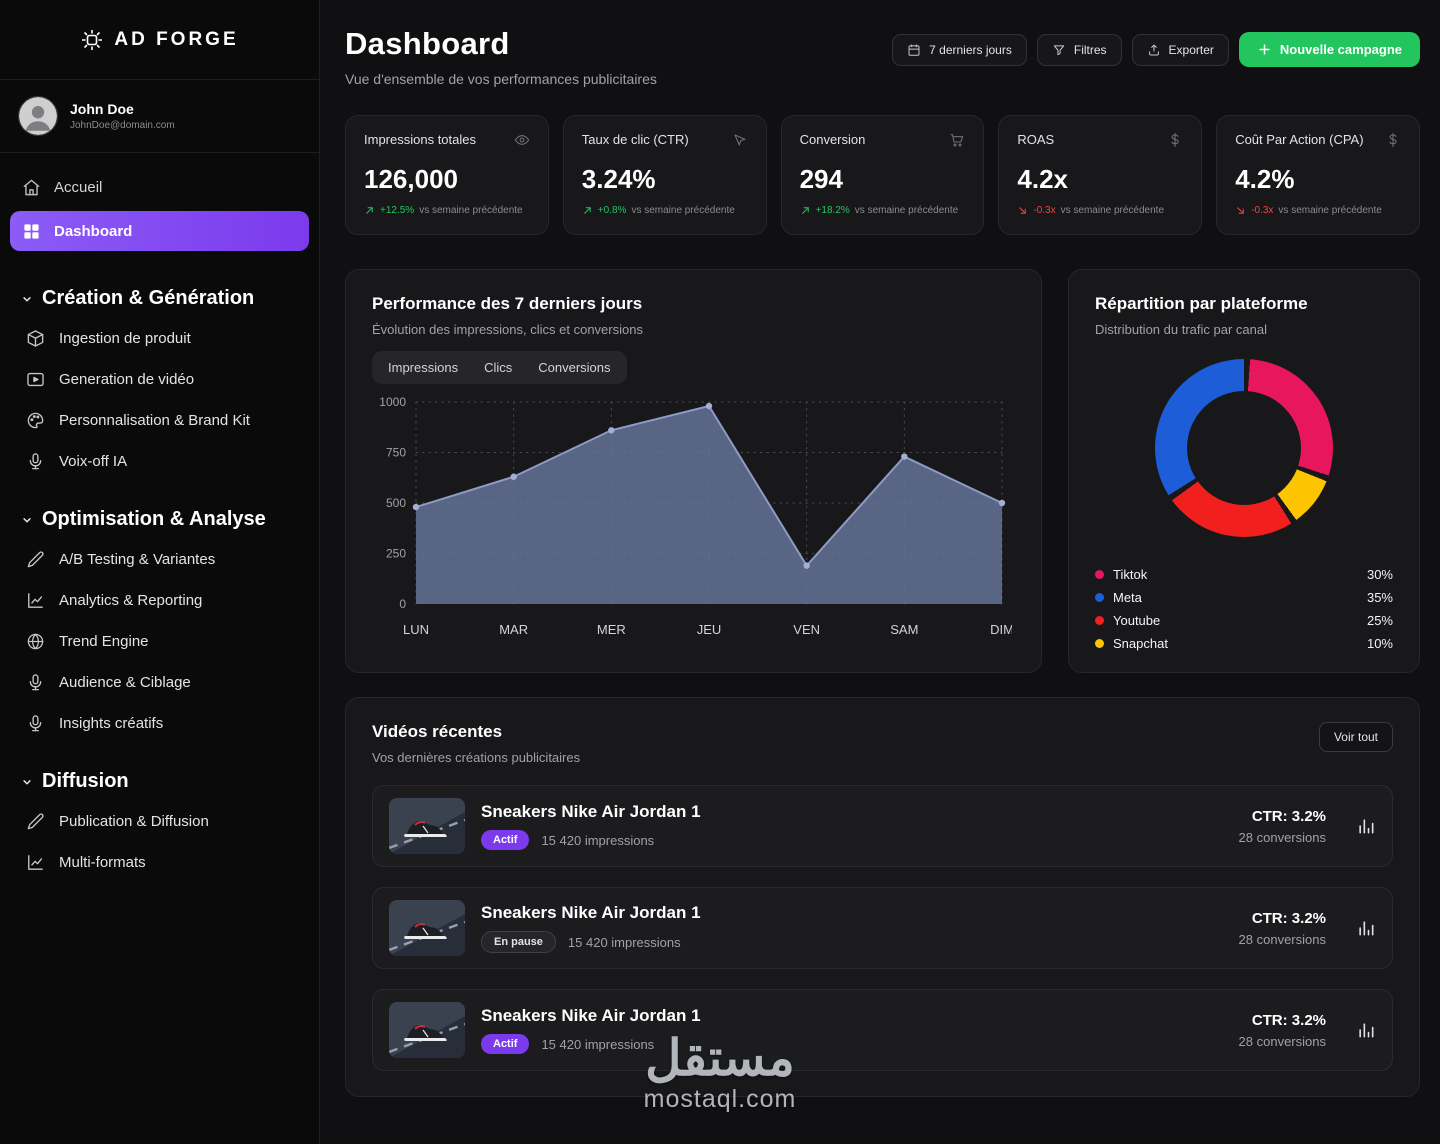 The image size is (1440, 1144). I want to click on tab-conversions: Conversions, so click(574, 367).